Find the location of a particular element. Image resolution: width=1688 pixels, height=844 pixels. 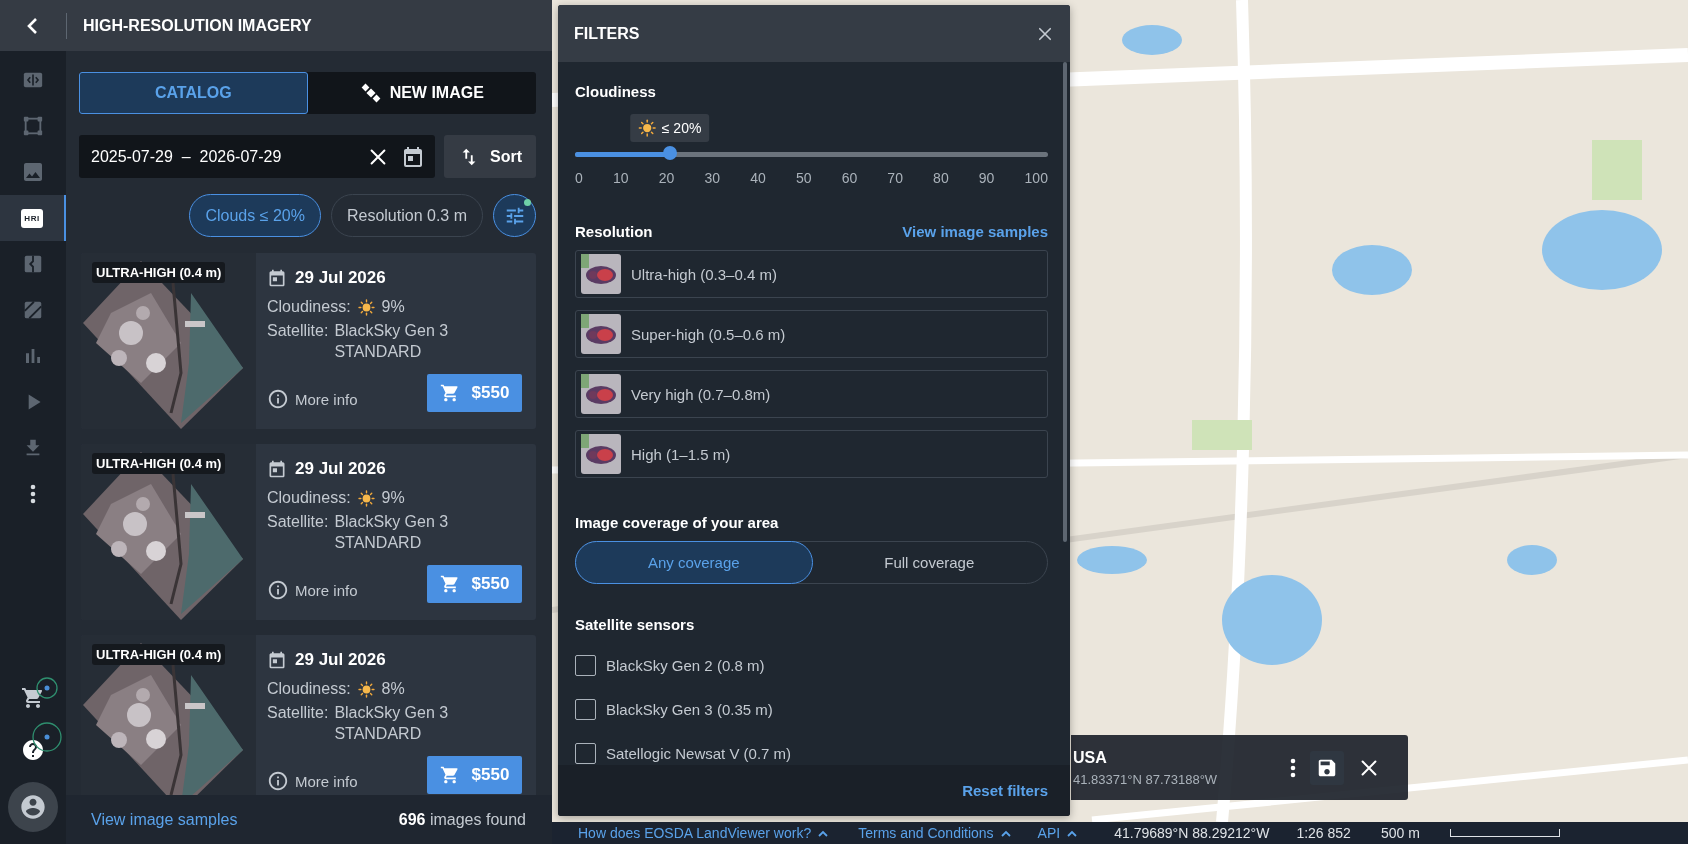

section-label: Cloudiness is located at coordinates (616, 91).